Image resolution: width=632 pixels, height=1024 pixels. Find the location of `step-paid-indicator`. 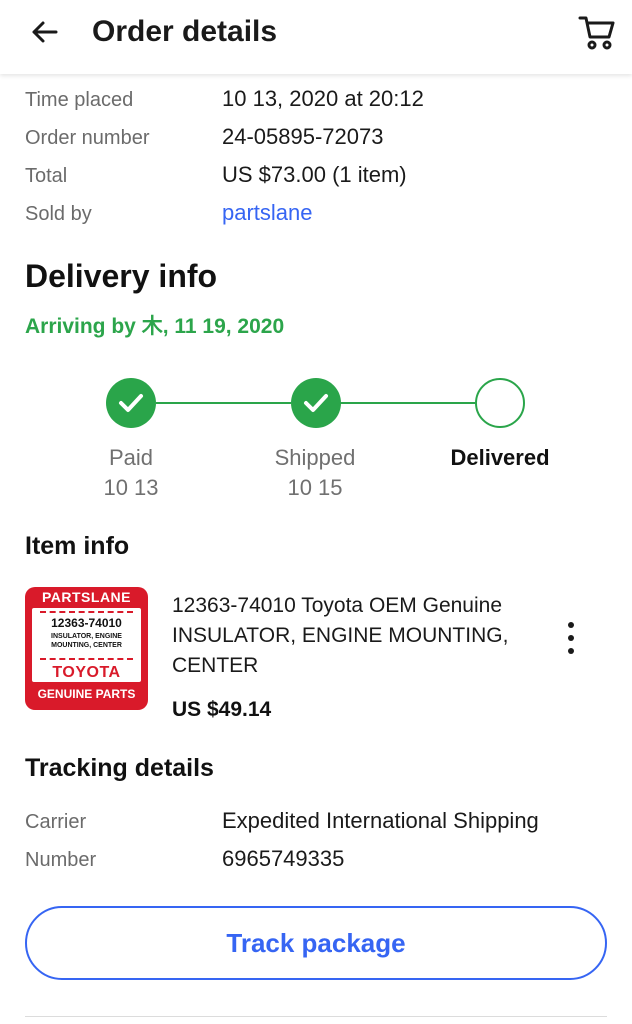

step-paid-indicator is located at coordinates (131, 403).